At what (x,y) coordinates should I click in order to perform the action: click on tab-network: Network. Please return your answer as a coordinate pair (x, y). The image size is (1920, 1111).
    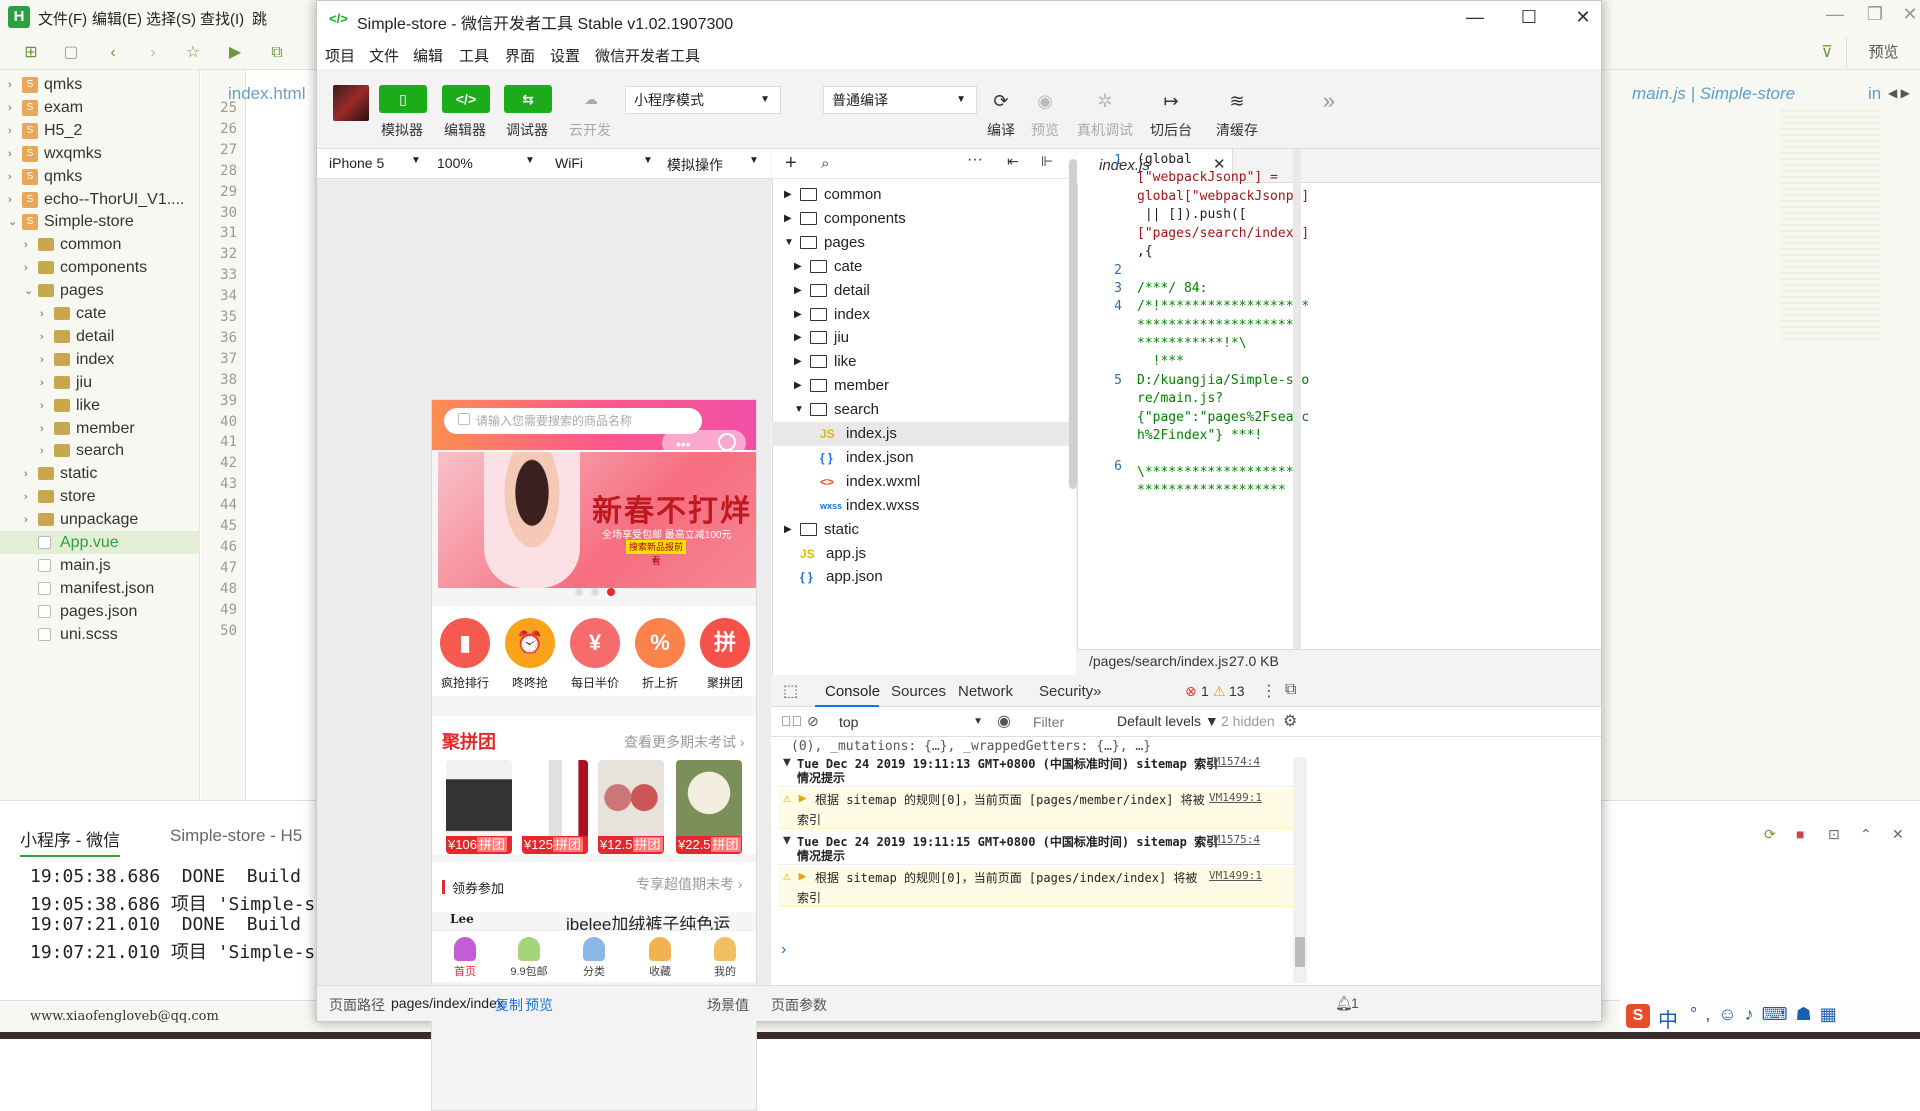
    Looking at the image, I should click on (985, 691).